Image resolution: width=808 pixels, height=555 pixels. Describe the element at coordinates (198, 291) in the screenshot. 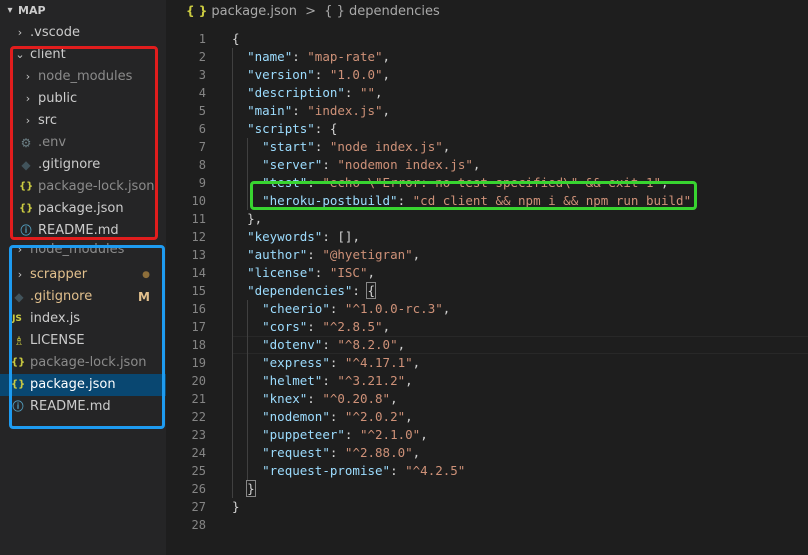

I see `line-number: 15` at that location.